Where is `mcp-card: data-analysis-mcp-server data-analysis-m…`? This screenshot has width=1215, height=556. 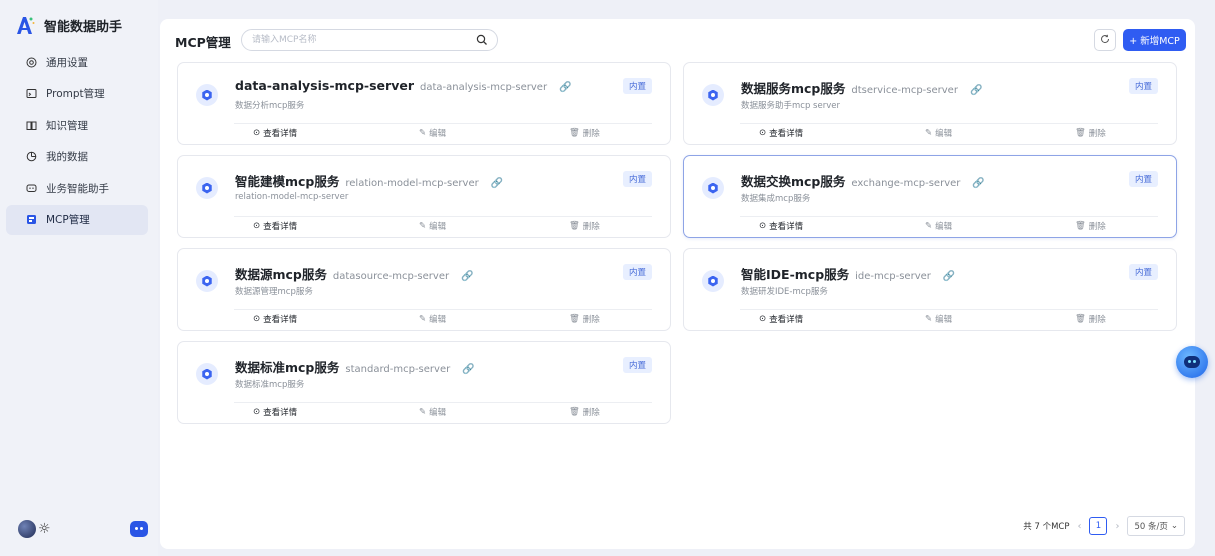
mcp-card: data-analysis-mcp-server data-analysis-m… is located at coordinates (424, 103).